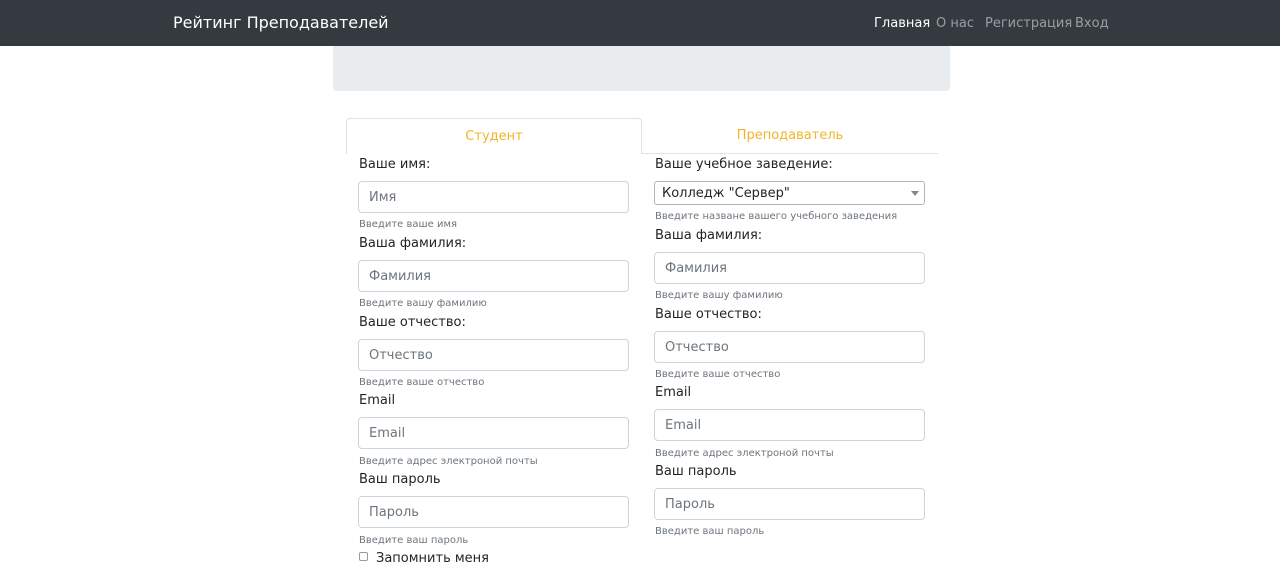 This screenshot has height=575, width=1280. Describe the element at coordinates (789, 425) in the screenshot. I see `teacher-email-input` at that location.